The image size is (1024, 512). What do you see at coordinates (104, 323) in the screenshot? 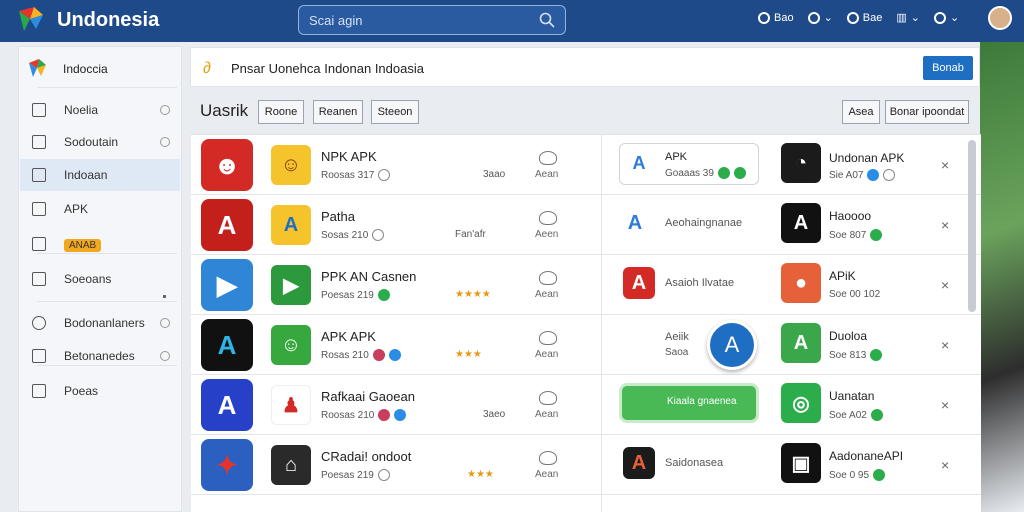
I see `sidebar-item-label: Bodonanlaners` at bounding box center [104, 323].